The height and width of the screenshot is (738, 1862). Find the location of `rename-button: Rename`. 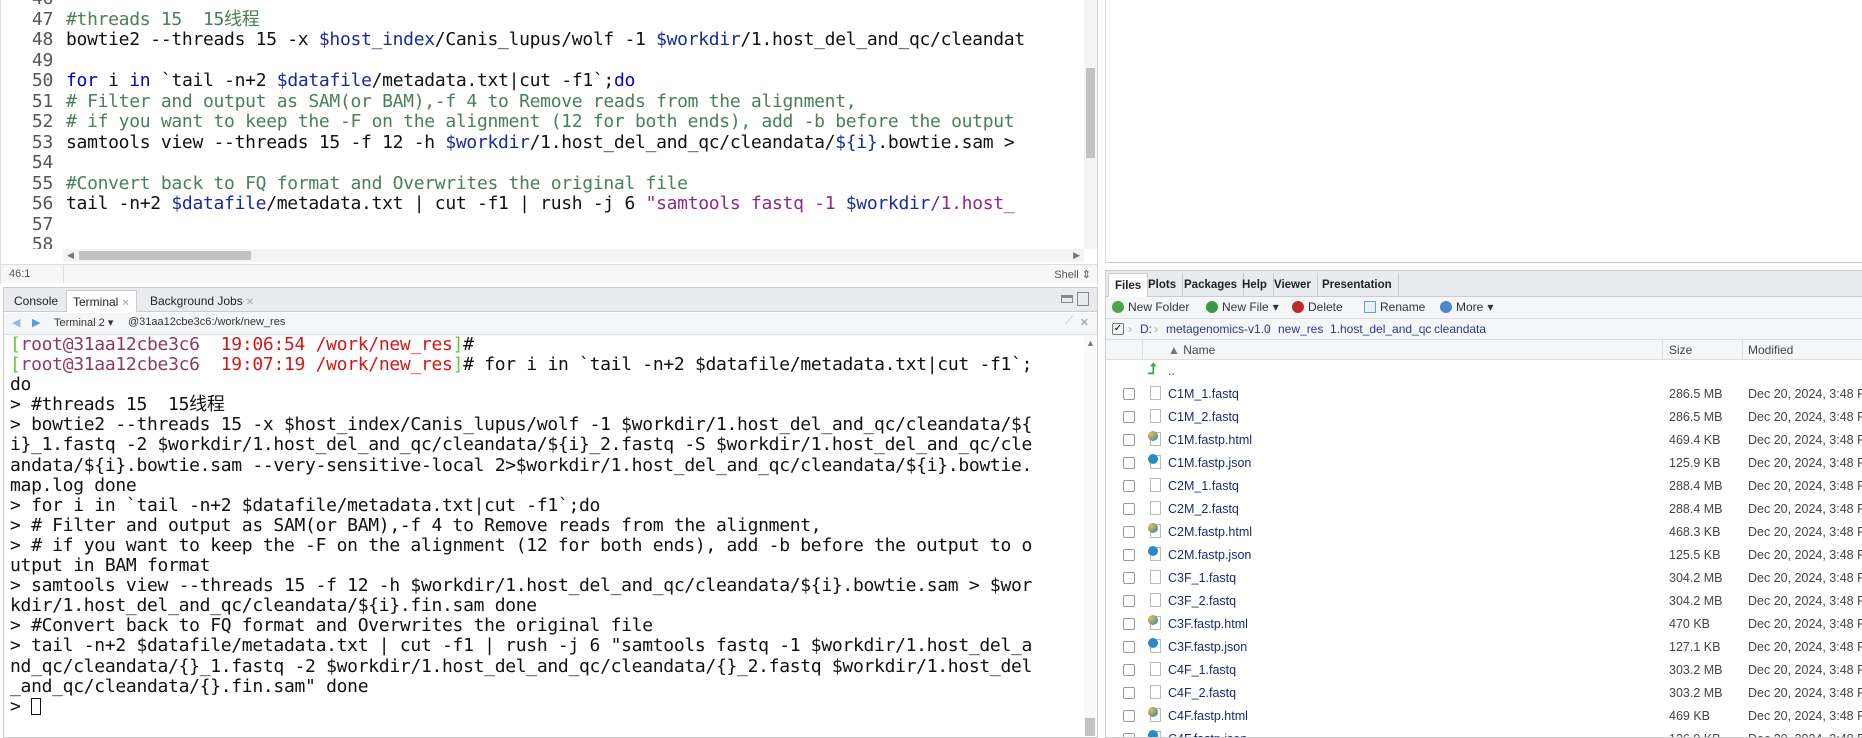

rename-button: Rename is located at coordinates (1394, 307).